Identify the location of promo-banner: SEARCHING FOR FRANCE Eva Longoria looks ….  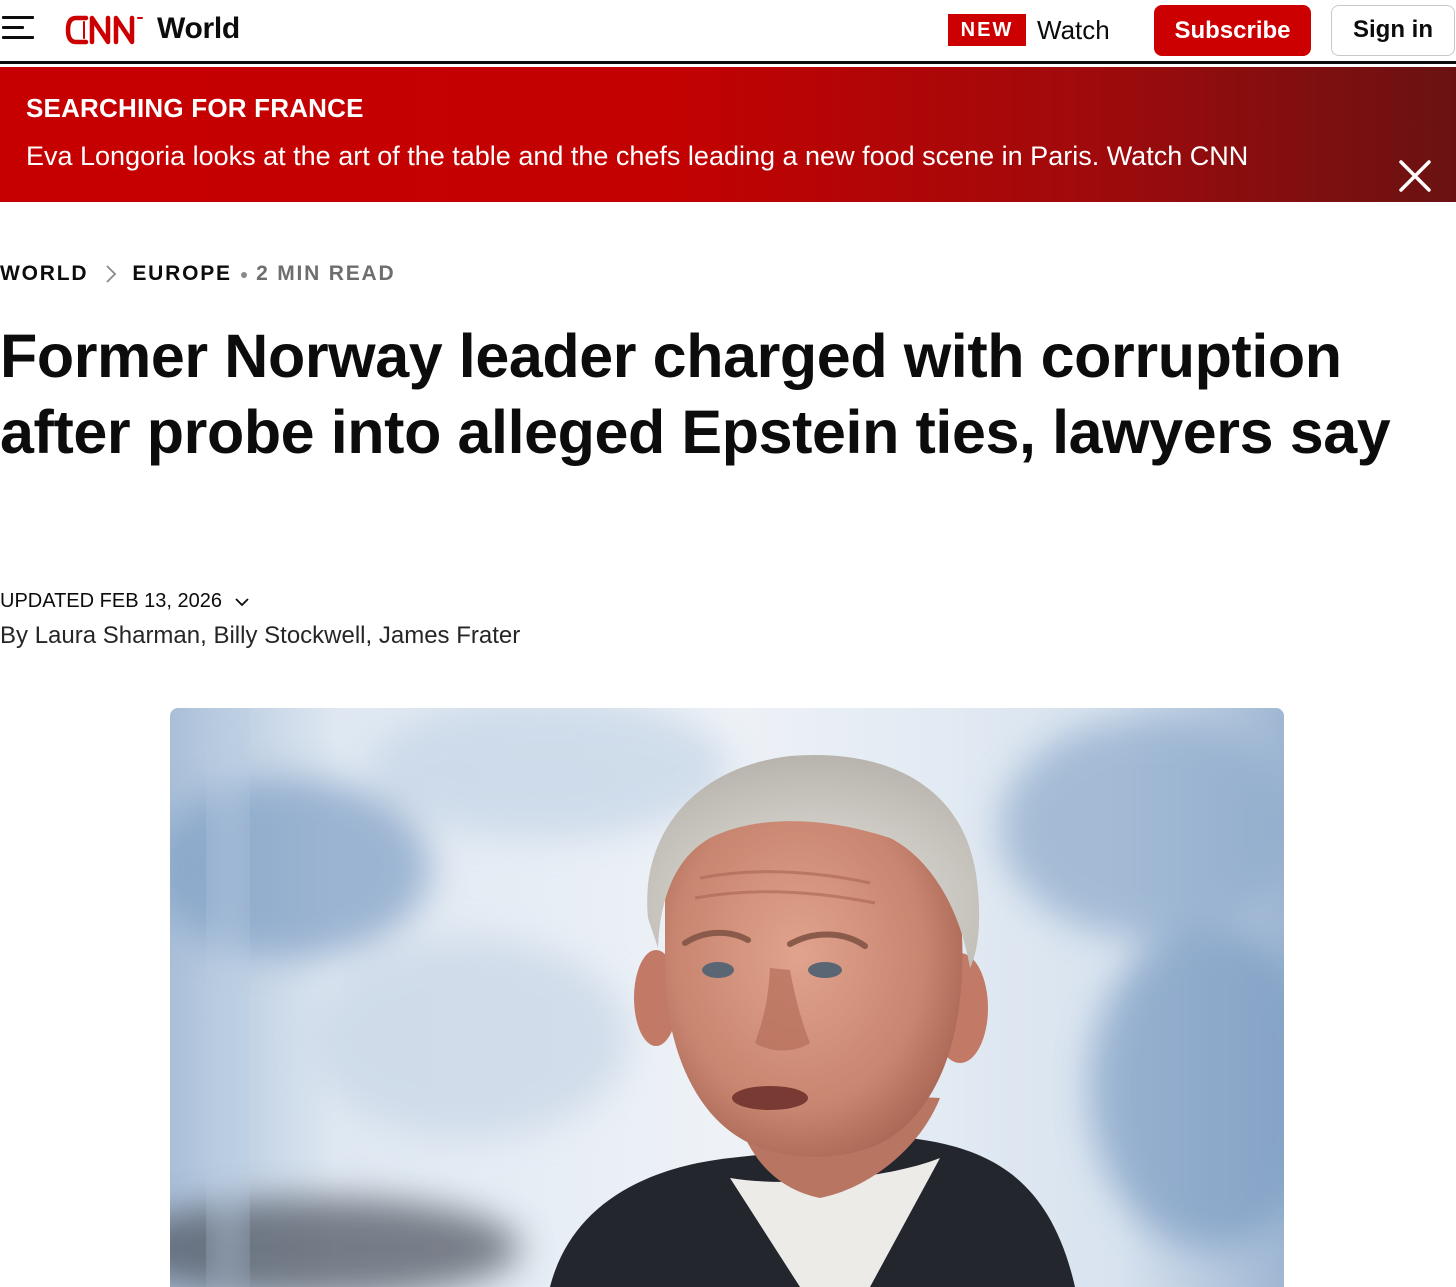
(728, 134).